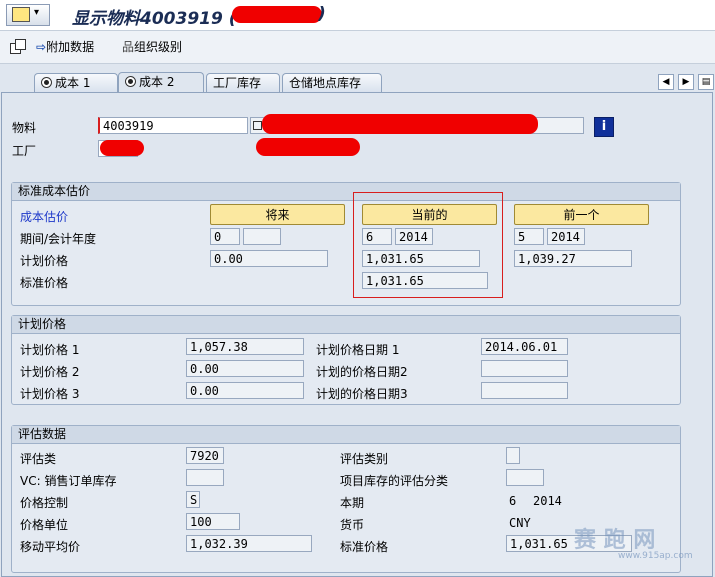 This screenshot has height=577, width=715. I want to click on previous-planned-price-field: 1,039.27, so click(573, 258).